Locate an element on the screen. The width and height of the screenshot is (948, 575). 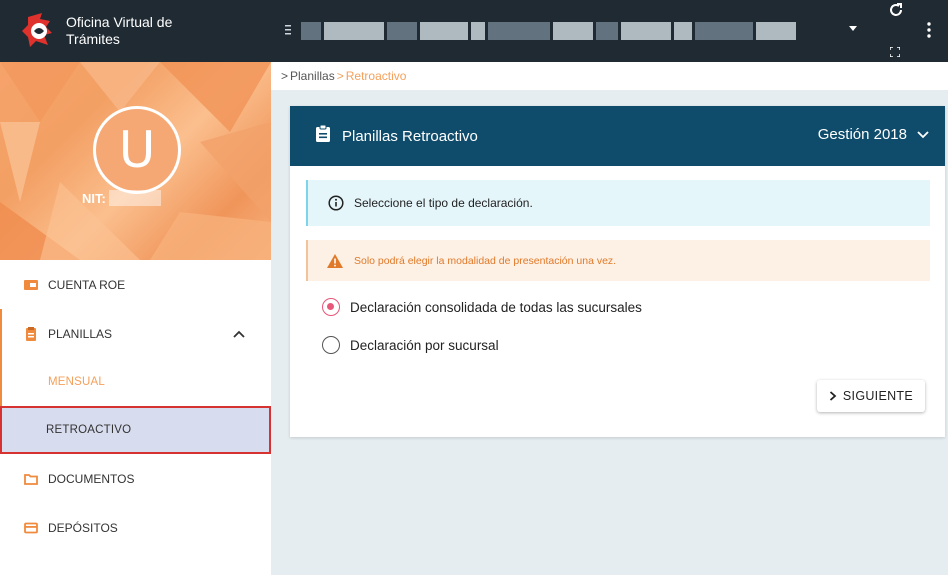
refresh-icon is located at coordinates (896, 12).